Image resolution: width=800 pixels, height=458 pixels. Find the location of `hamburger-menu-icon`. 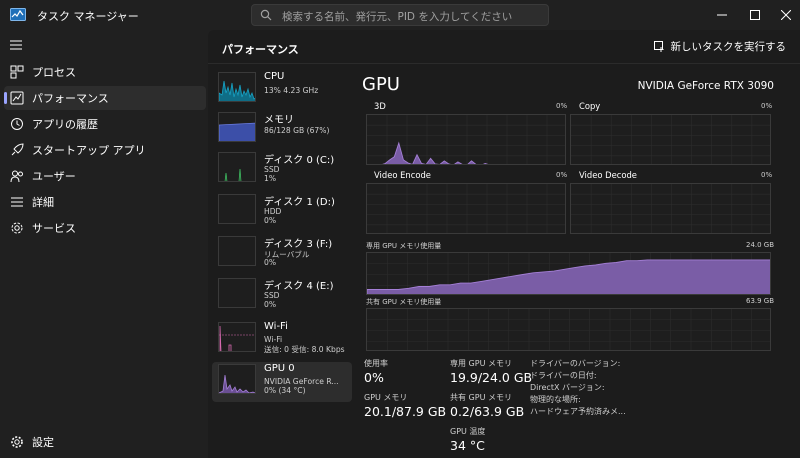

hamburger-menu-icon is located at coordinates (16, 45).